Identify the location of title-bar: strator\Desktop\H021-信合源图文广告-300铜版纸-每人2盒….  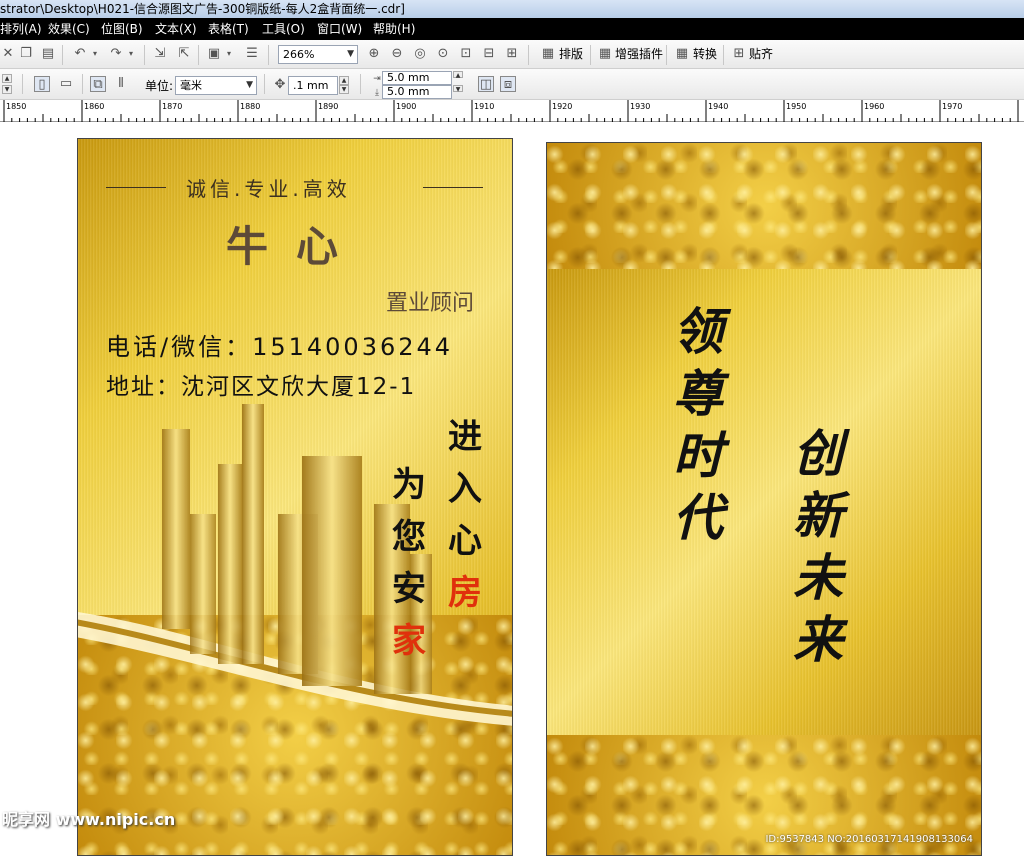
(512, 9).